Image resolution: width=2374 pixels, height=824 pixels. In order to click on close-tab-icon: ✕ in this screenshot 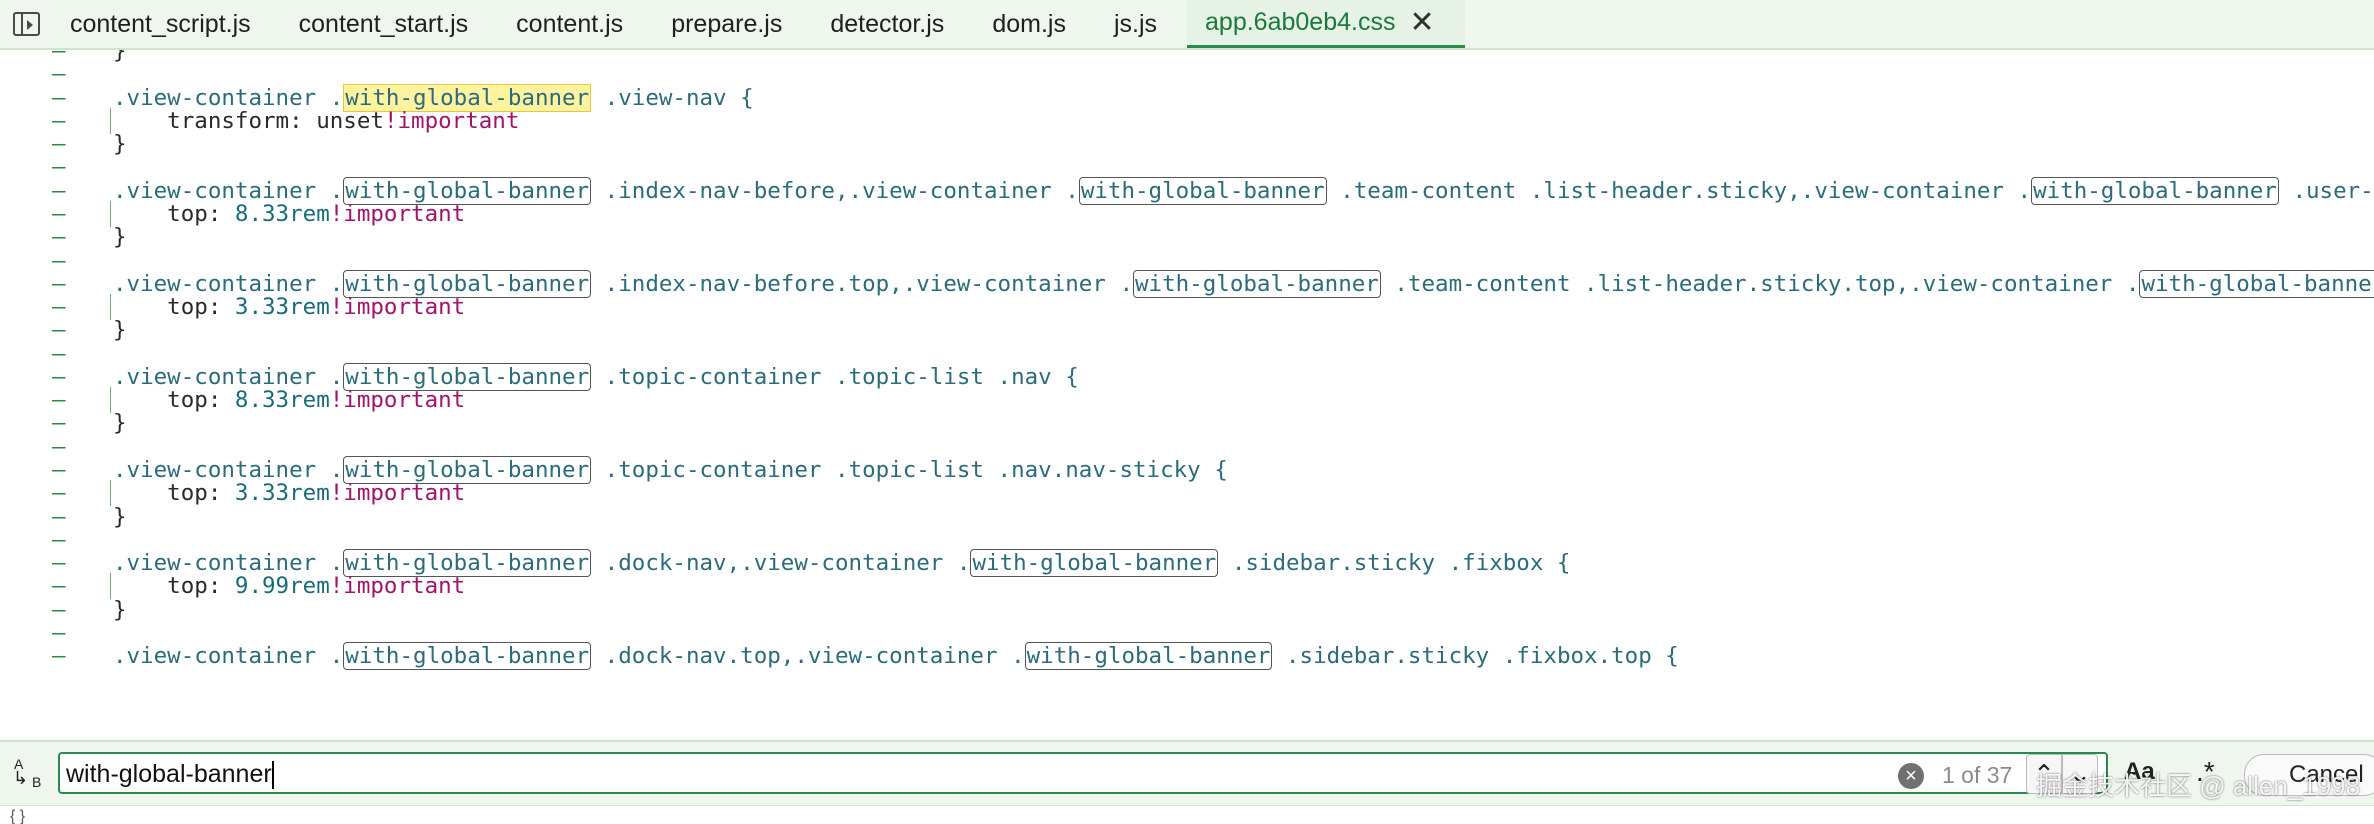, I will do `click(1421, 22)`.